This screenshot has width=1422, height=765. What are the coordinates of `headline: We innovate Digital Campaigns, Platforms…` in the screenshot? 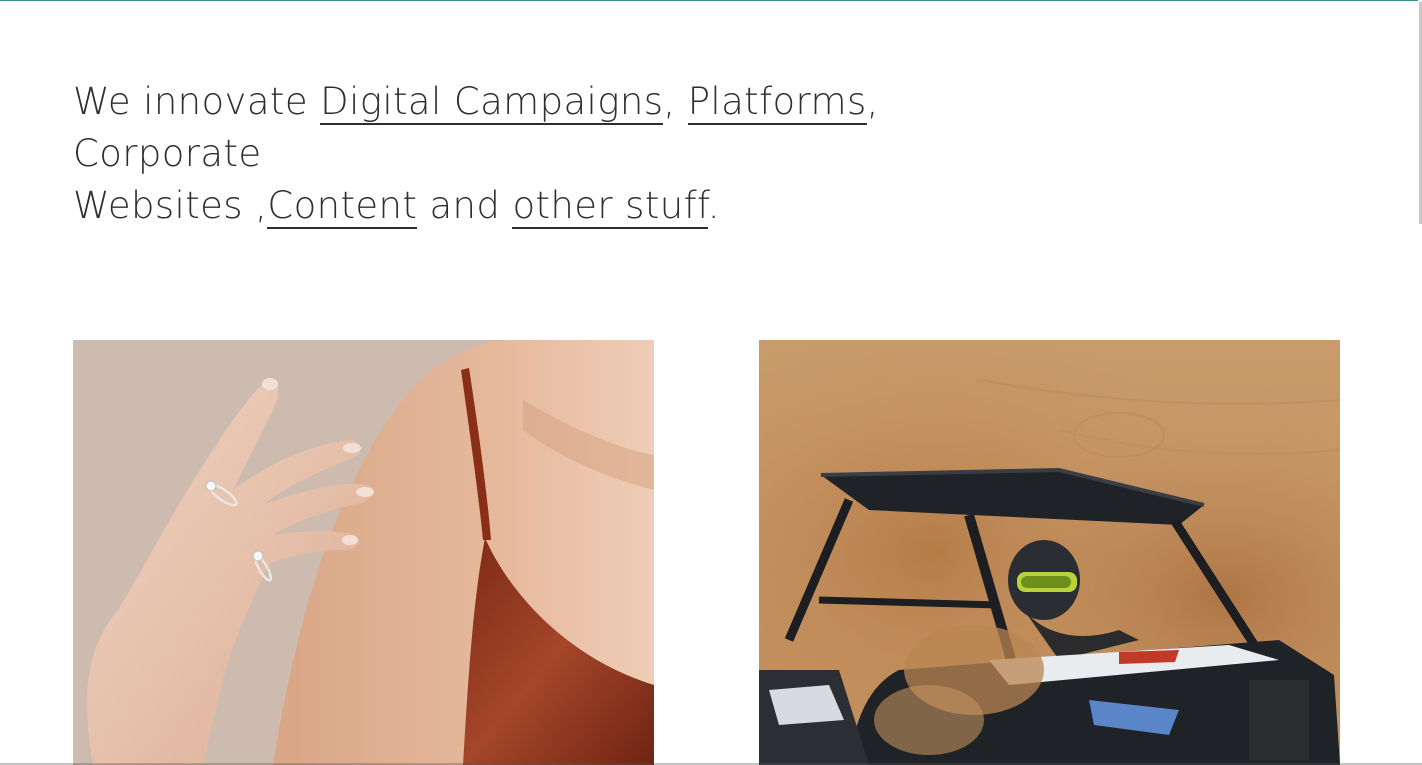 It's located at (573, 154).